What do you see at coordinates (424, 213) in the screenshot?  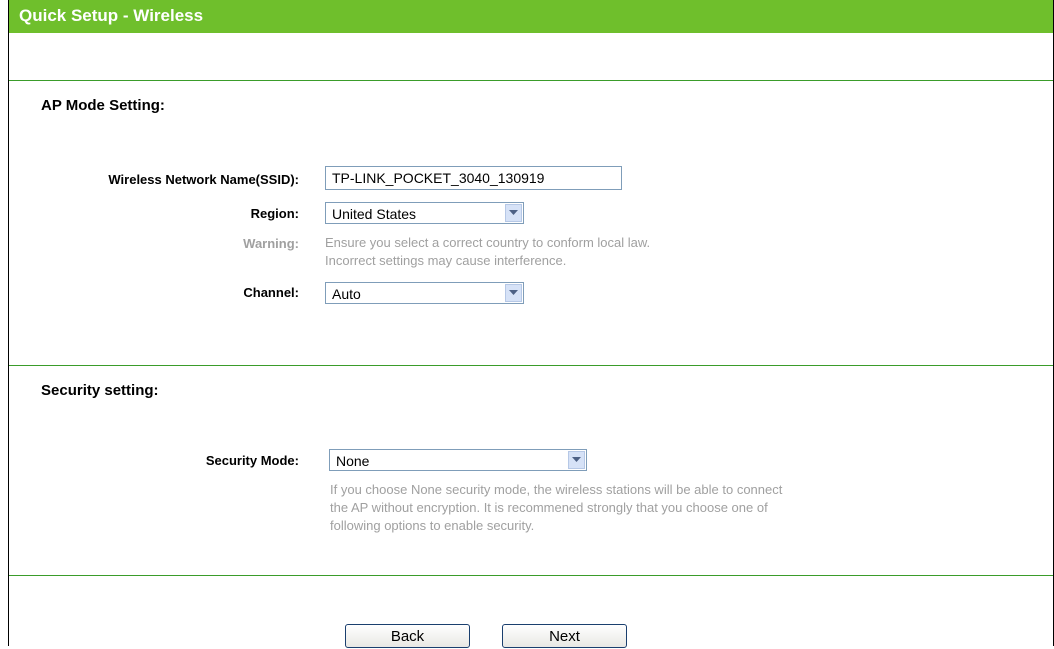 I see `region-select: United States` at bounding box center [424, 213].